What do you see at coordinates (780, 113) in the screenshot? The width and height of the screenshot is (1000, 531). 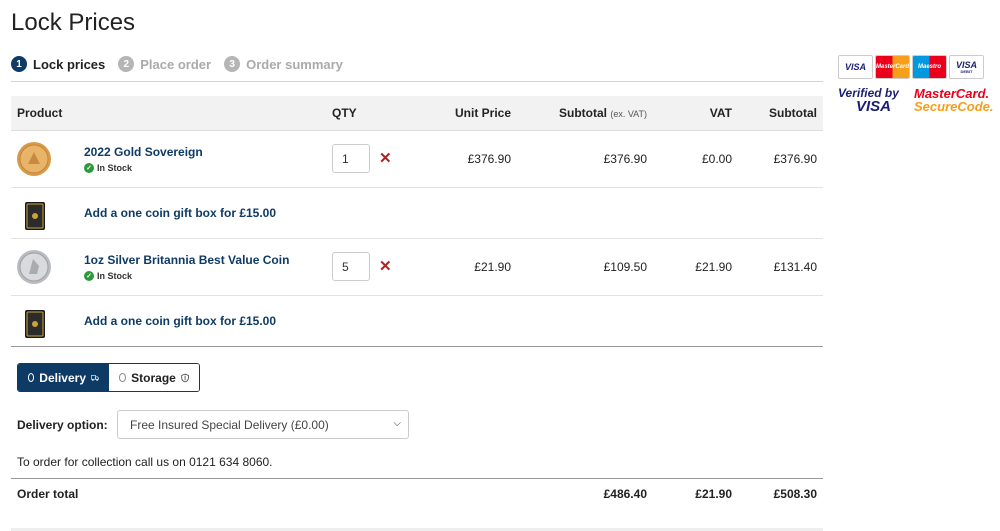 I see `header-subtotal: Subtotal` at bounding box center [780, 113].